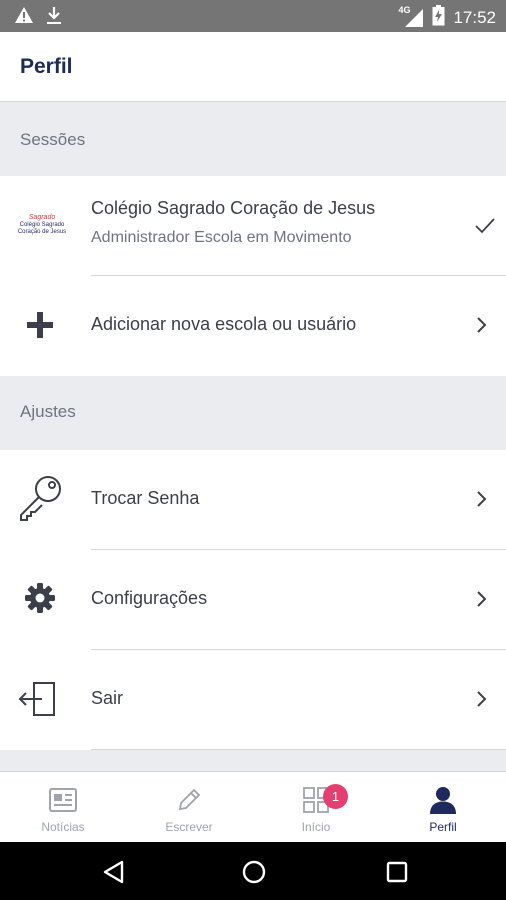 The height and width of the screenshot is (900, 506). What do you see at coordinates (145, 498) in the screenshot?
I see `change-password-label: Trocar Senha` at bounding box center [145, 498].